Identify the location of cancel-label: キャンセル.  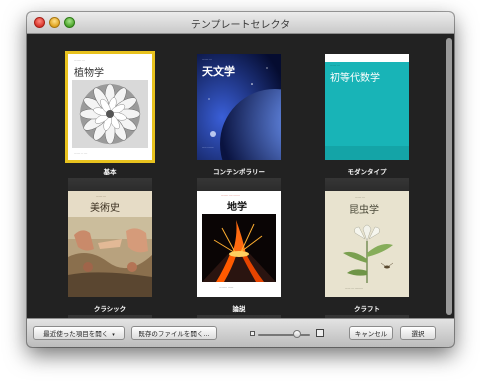
(371, 334).